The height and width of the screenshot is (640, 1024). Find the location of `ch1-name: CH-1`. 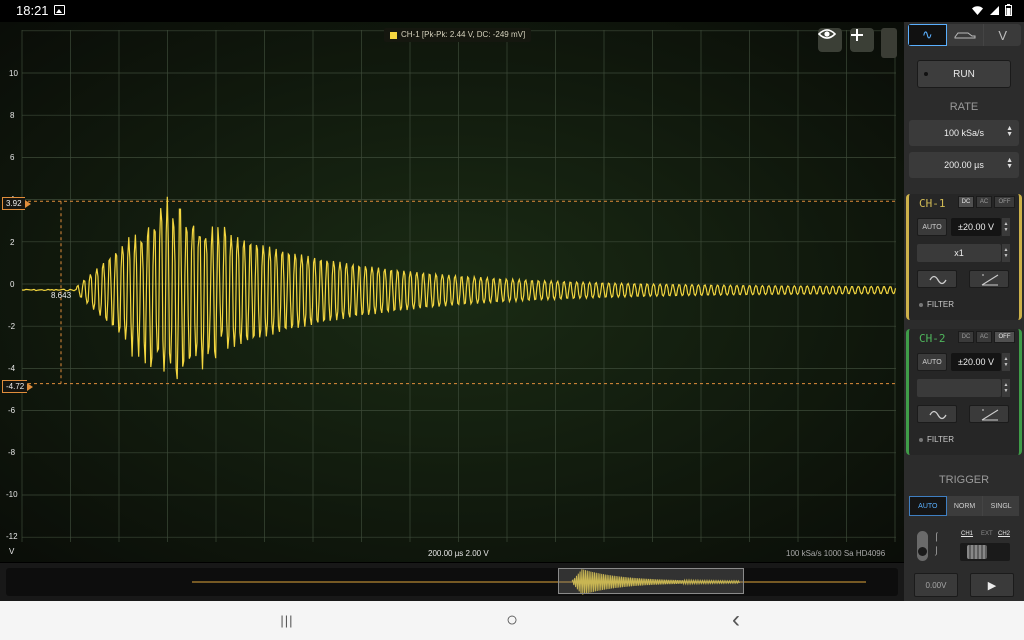

ch1-name: CH-1 is located at coordinates (932, 203).